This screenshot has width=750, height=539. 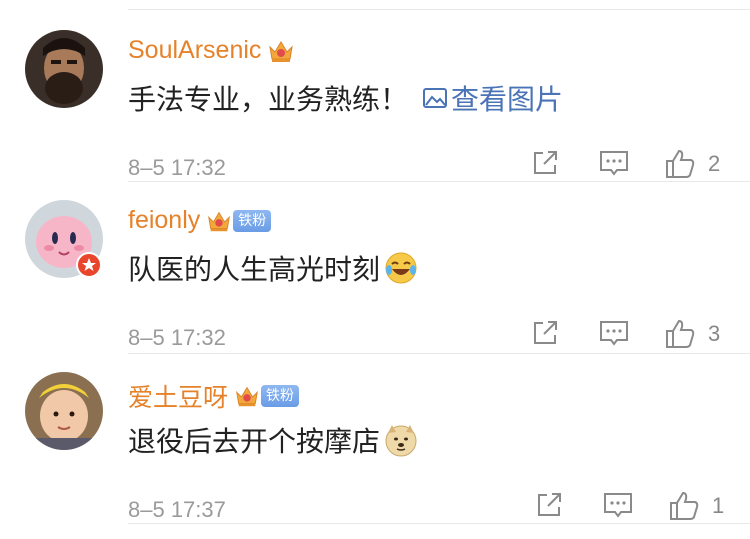 I want to click on verified-badge-icon, so click(x=89, y=265).